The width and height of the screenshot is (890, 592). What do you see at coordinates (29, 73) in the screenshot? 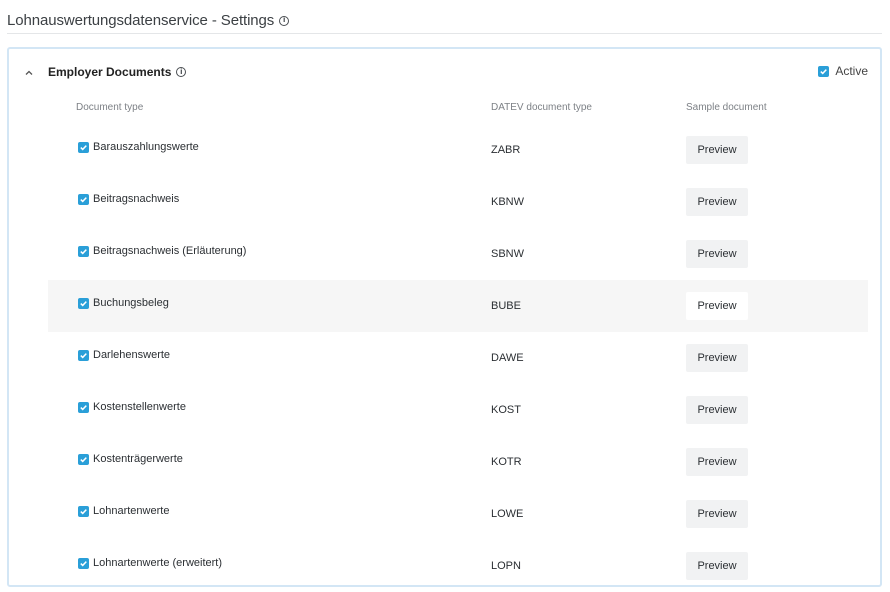
I see `chevron-up-icon` at bounding box center [29, 73].